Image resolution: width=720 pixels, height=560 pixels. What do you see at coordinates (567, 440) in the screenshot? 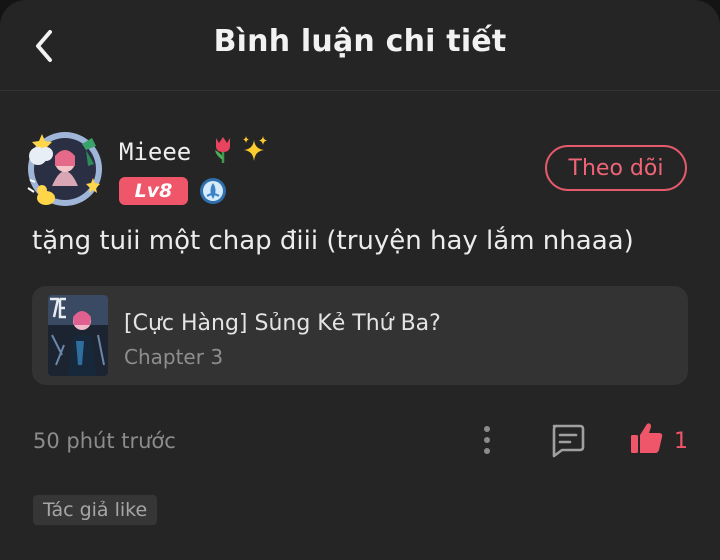
I see `comment-icon` at bounding box center [567, 440].